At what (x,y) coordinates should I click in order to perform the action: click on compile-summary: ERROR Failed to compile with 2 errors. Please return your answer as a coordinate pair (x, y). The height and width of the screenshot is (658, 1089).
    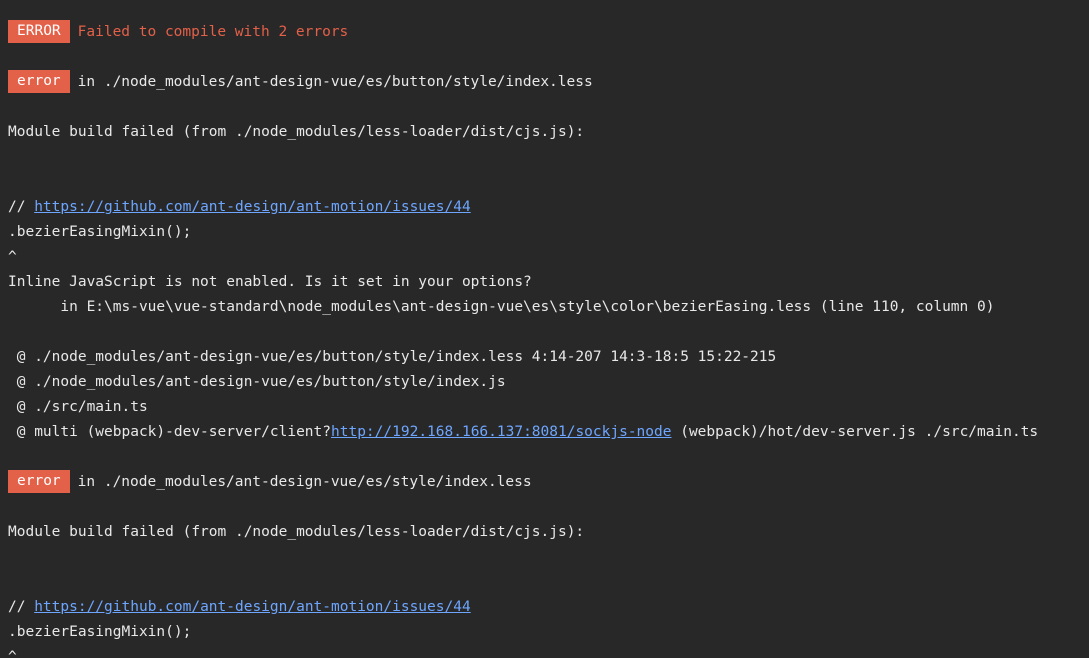
    Looking at the image, I should click on (178, 32).